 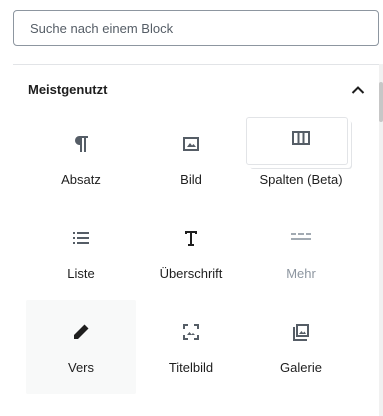 I want to click on panel-header-toggle: Meistgenutzt, so click(x=191, y=89).